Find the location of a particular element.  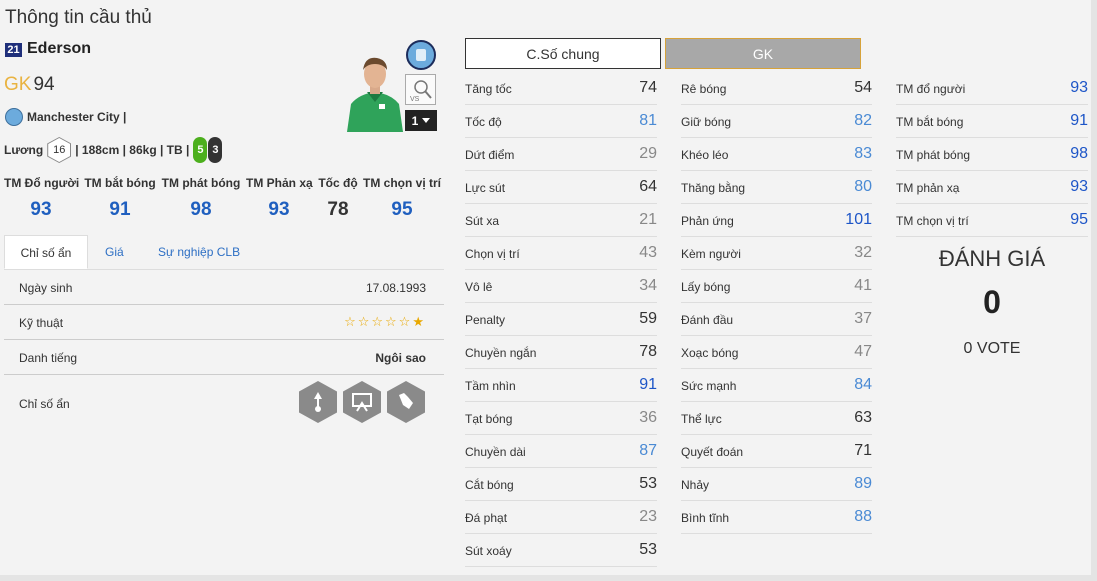

stat-name: Penalty is located at coordinates (485, 320).